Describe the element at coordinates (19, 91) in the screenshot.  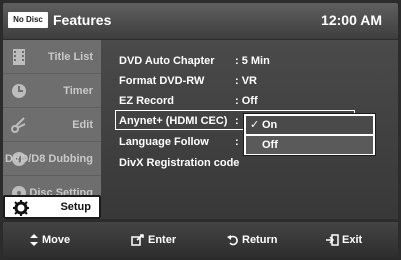
I see `timer-icon` at that location.